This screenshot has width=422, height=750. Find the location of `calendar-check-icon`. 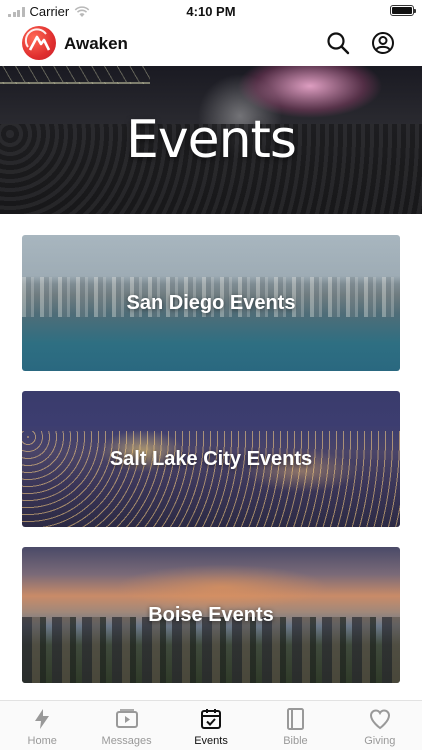

calendar-check-icon is located at coordinates (211, 719).